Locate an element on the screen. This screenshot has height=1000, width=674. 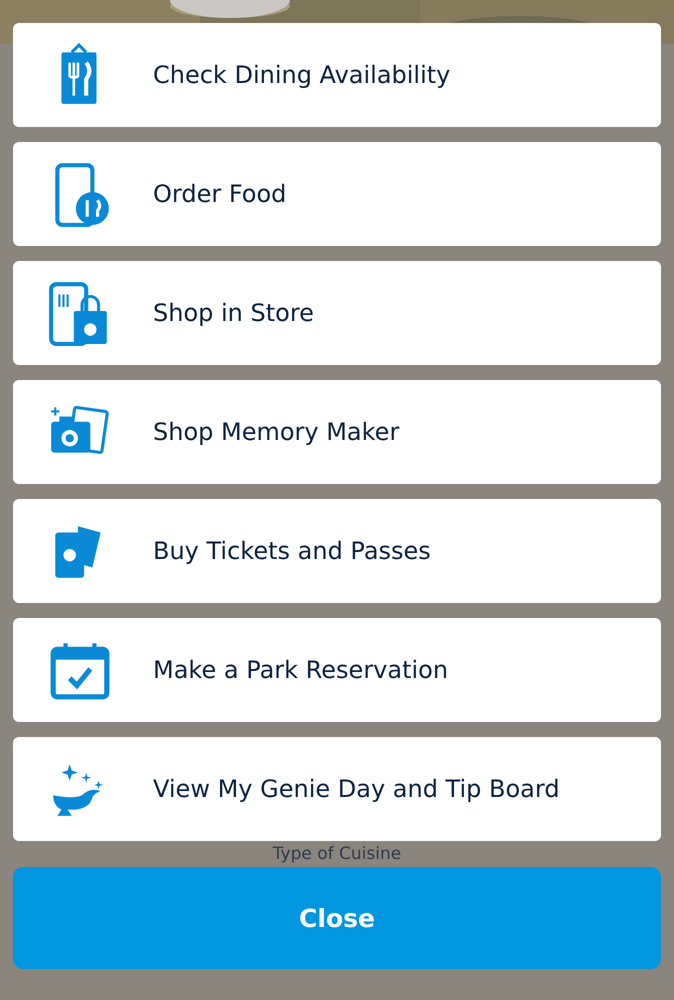
menu-item: Shop Memory Maker is located at coordinates (337, 432).